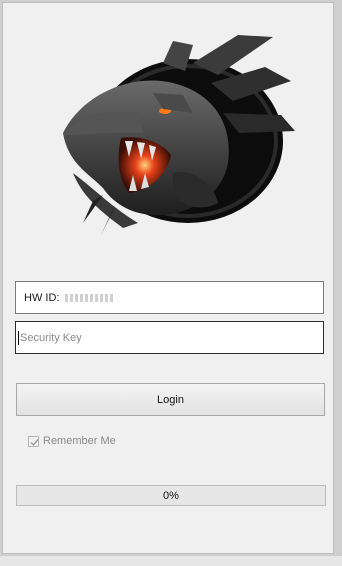 This screenshot has width=342, height=566. I want to click on security-key-field, so click(169, 337).